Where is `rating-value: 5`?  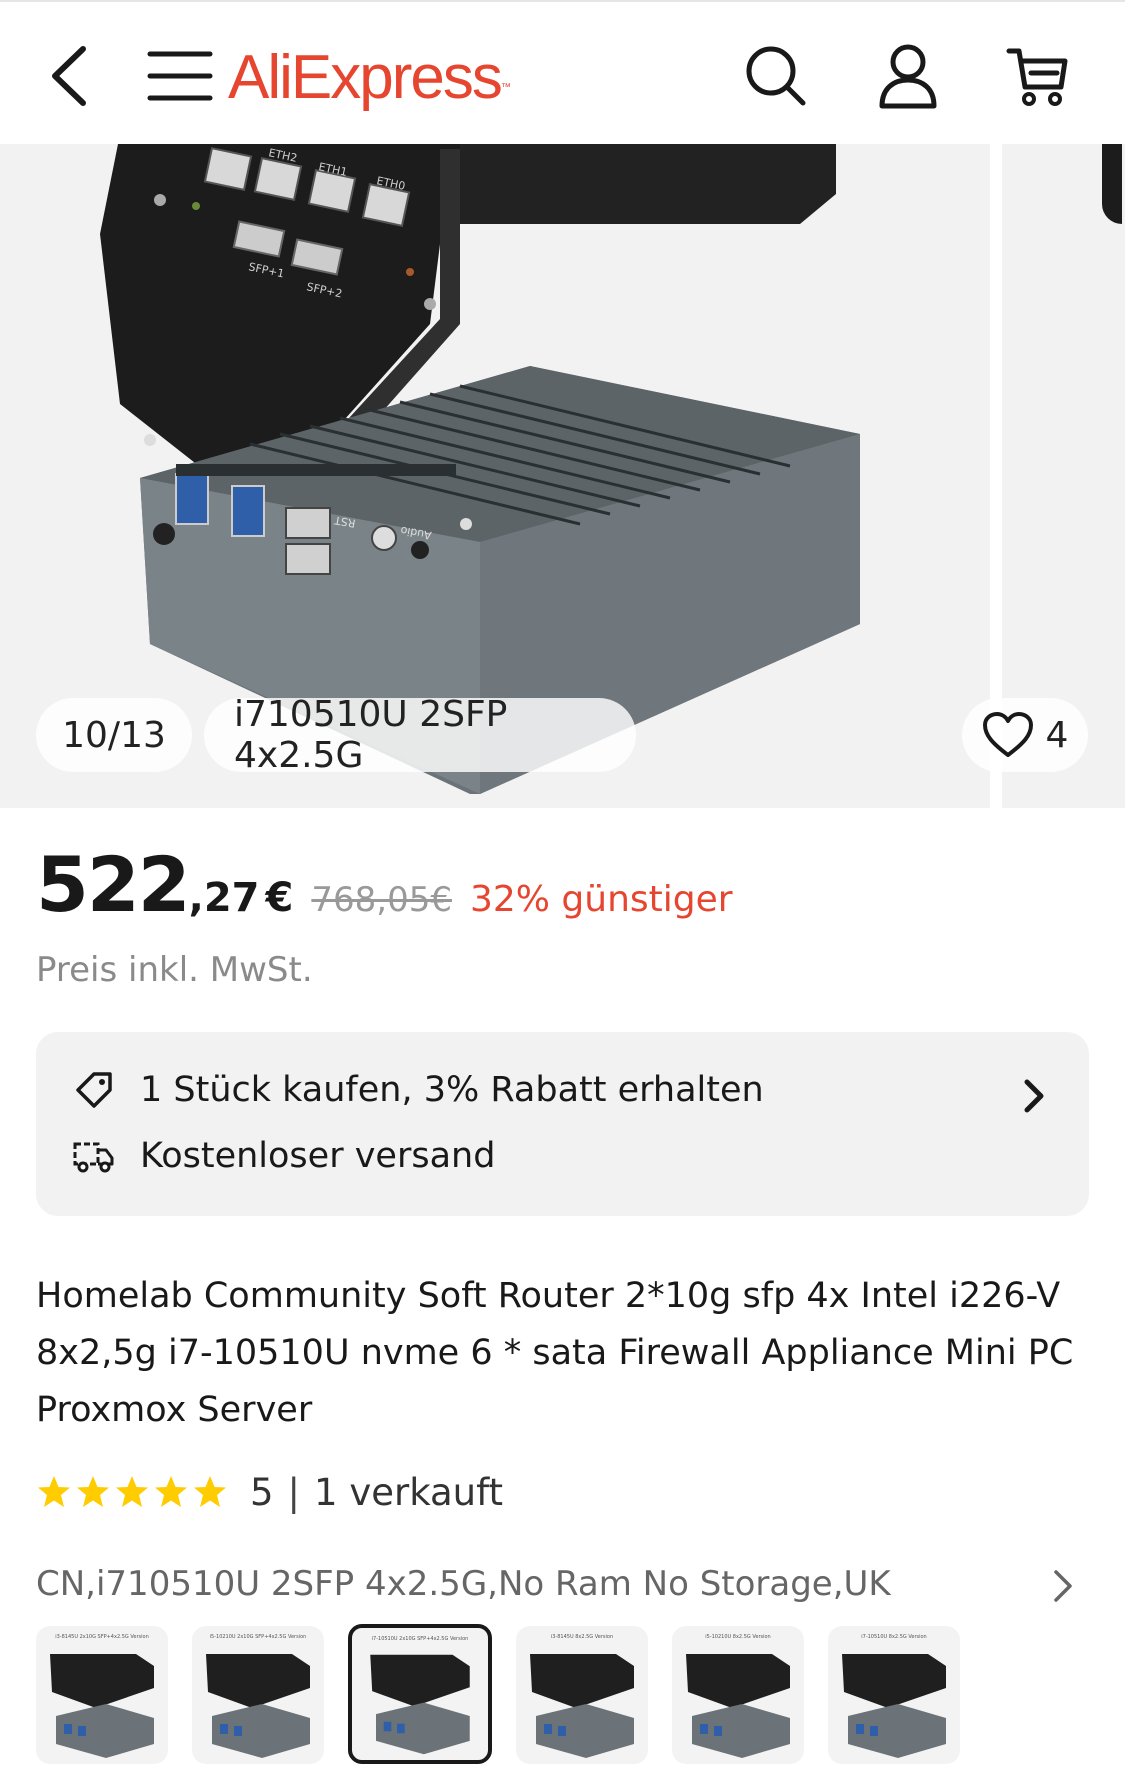 rating-value: 5 is located at coordinates (262, 1492).